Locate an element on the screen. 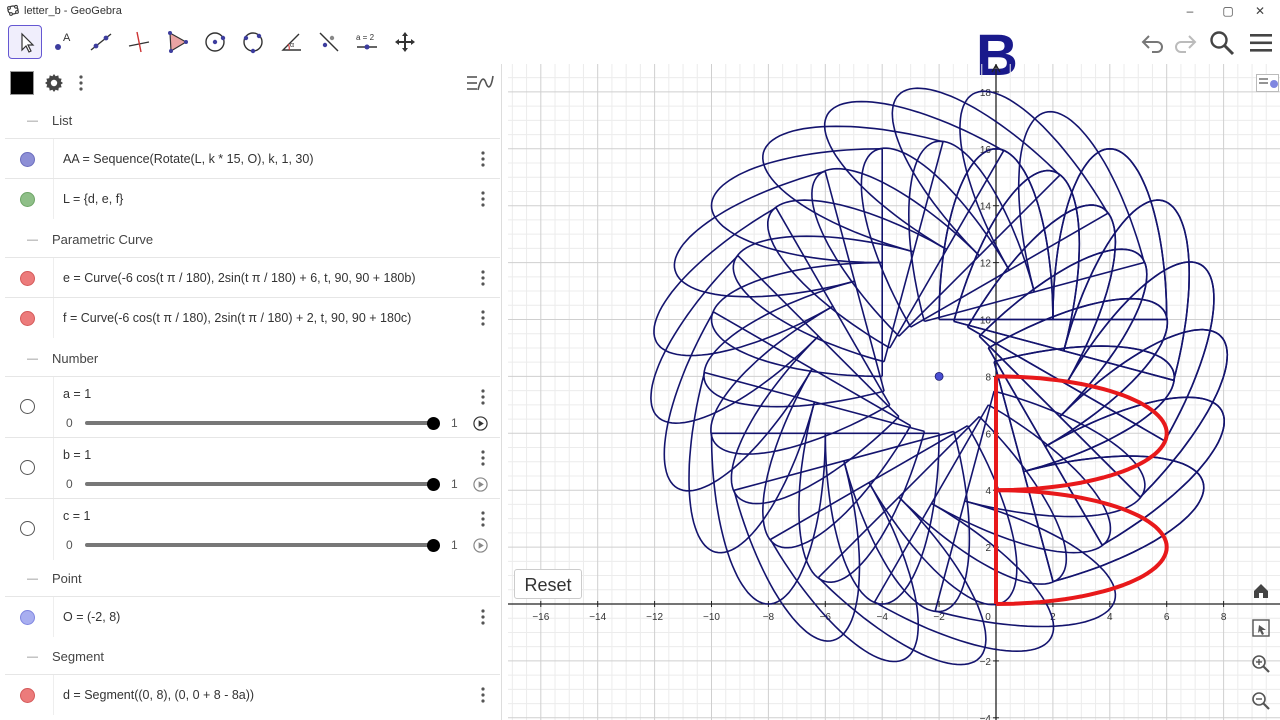 The image size is (1280, 720). zoom-in-icon is located at coordinates (1261, 664).